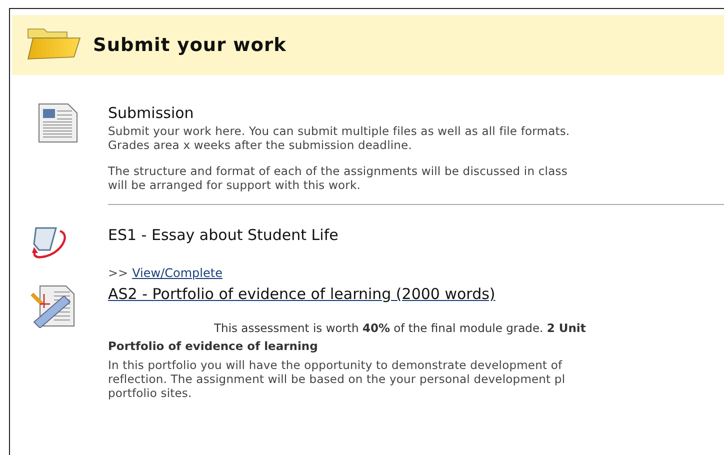 This screenshot has height=455, width=724. Describe the element at coordinates (118, 273) in the screenshot. I see `link-prefix: >>` at that location.